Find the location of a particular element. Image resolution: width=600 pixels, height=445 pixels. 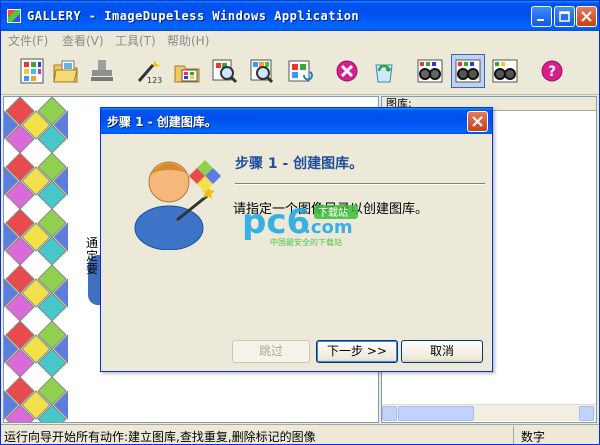

toolbar-open-button is located at coordinates (66, 71).